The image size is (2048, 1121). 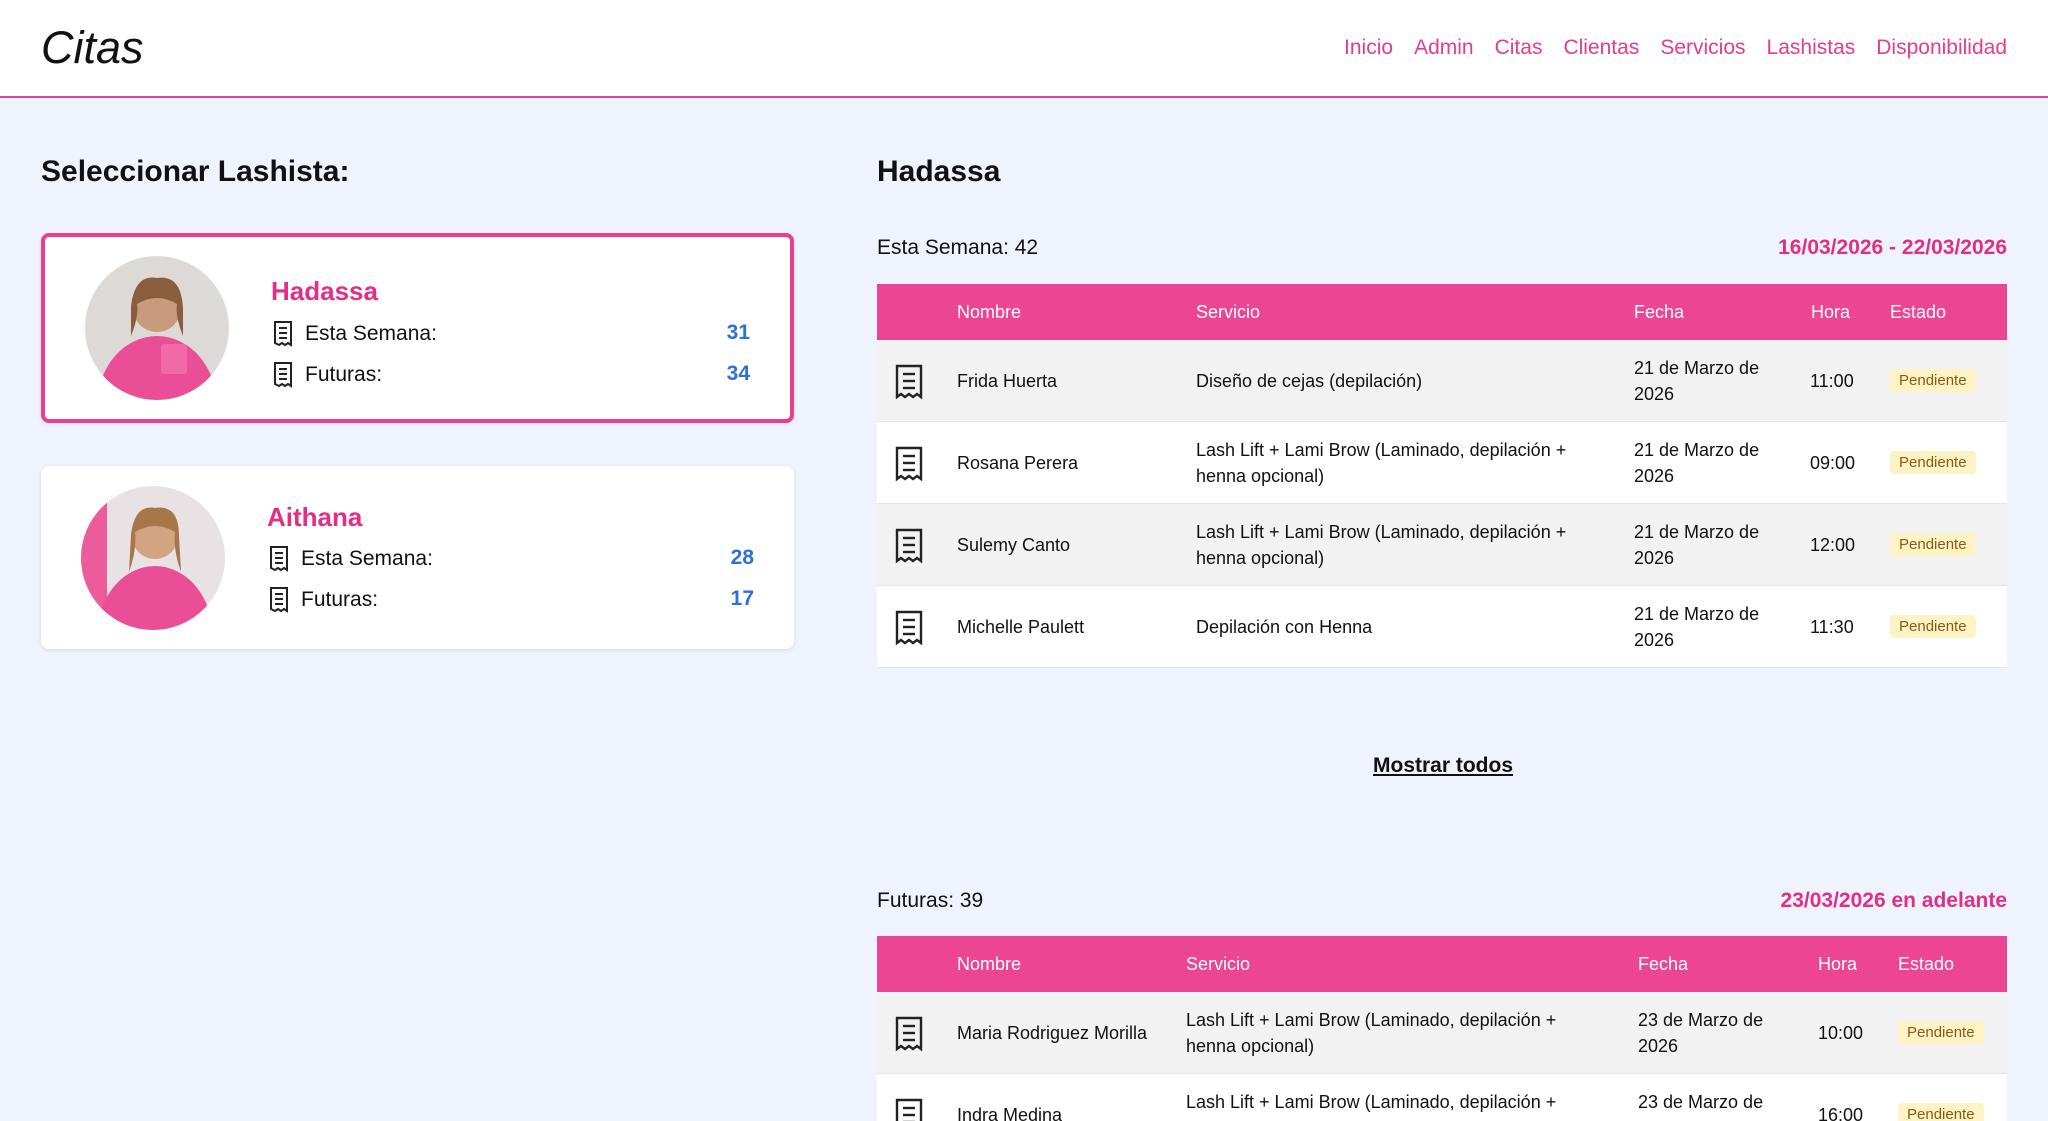 I want to click on cell-hora: 11:30, so click(x=1832, y=627).